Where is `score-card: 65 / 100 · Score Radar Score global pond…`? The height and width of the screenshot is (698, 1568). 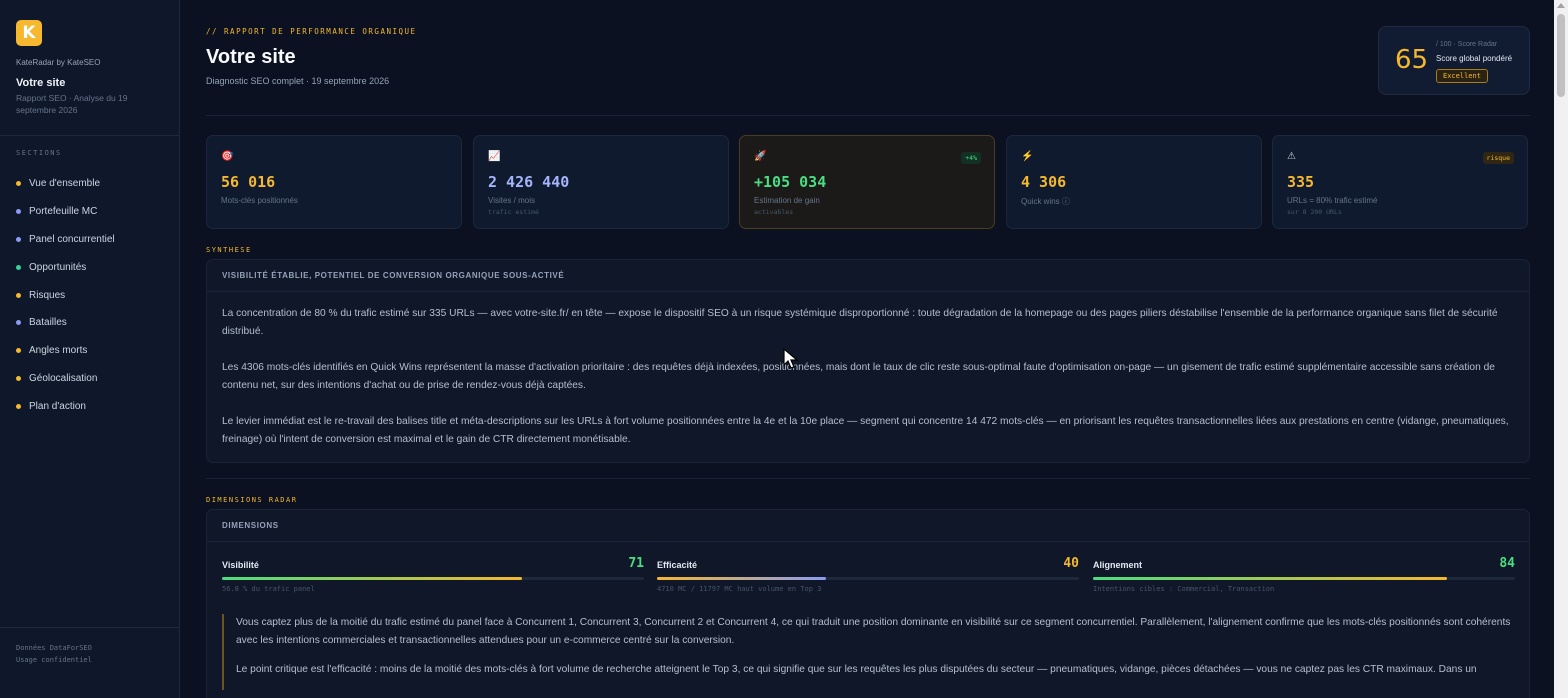 score-card: 65 / 100 · Score Radar Score global pond… is located at coordinates (1454, 60).